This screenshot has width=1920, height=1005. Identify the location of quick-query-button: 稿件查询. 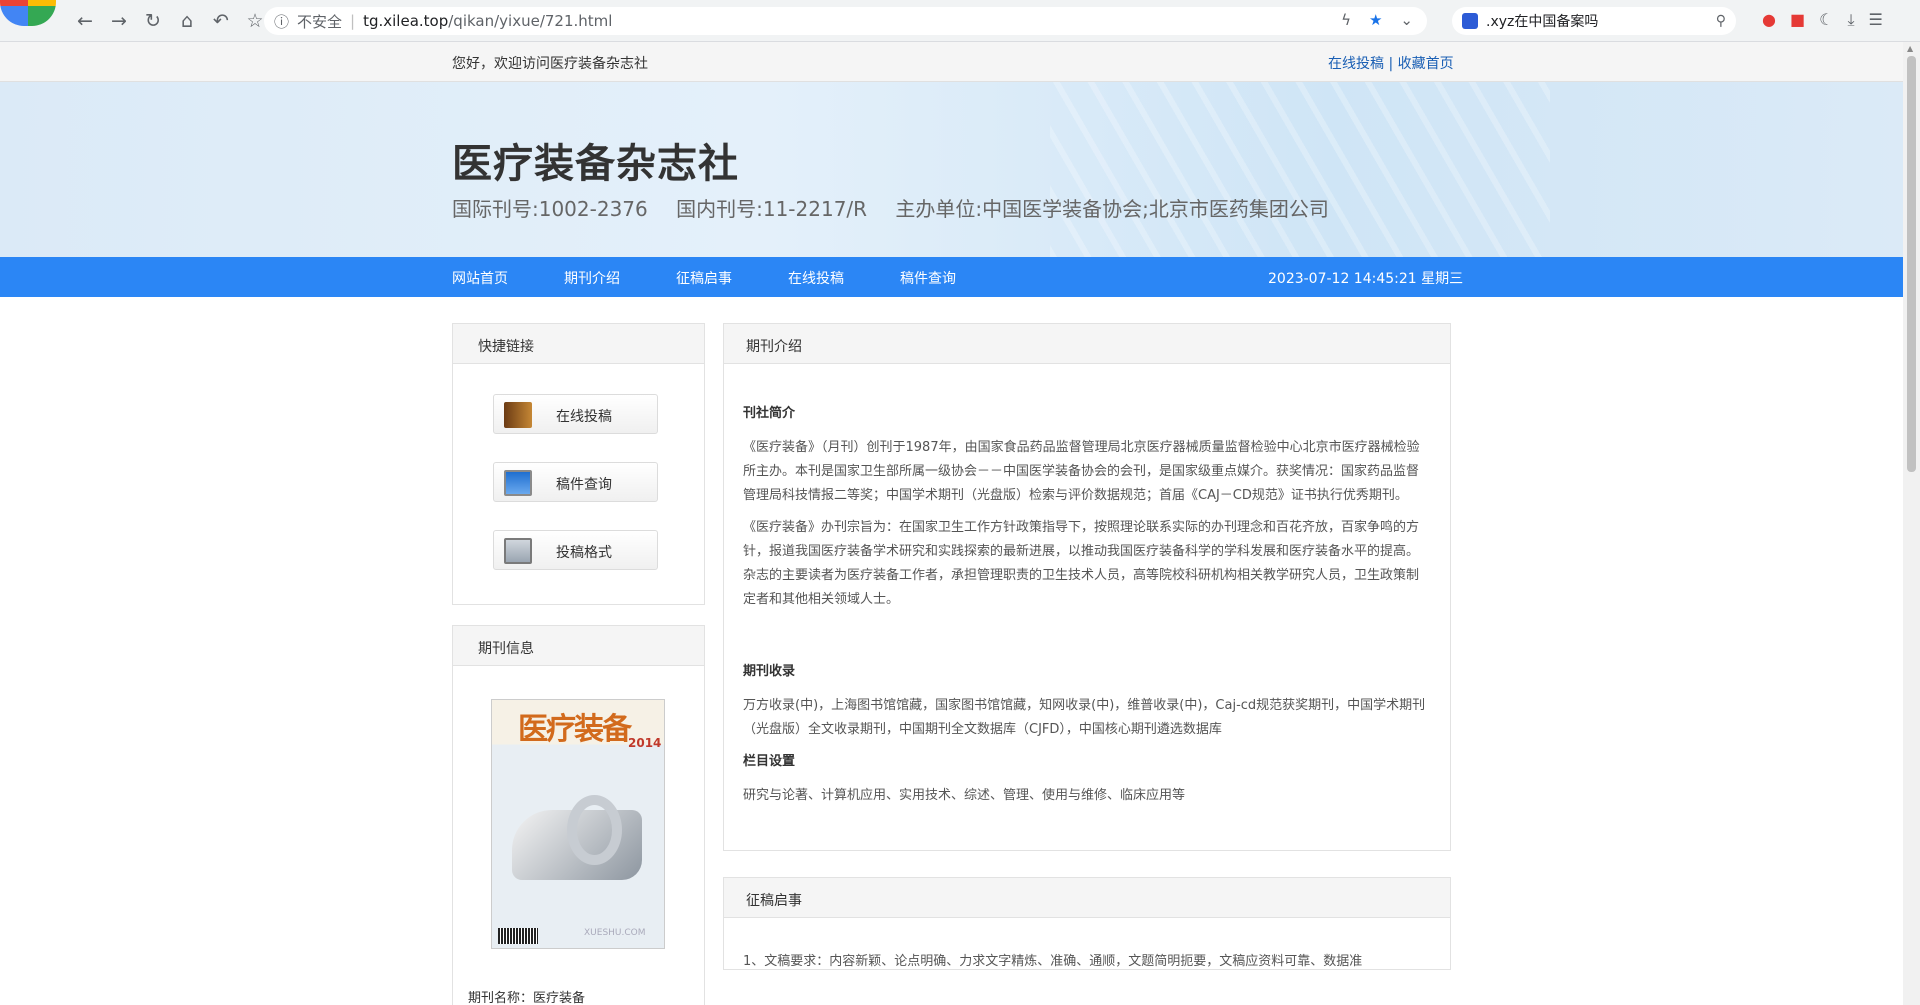
(575, 482).